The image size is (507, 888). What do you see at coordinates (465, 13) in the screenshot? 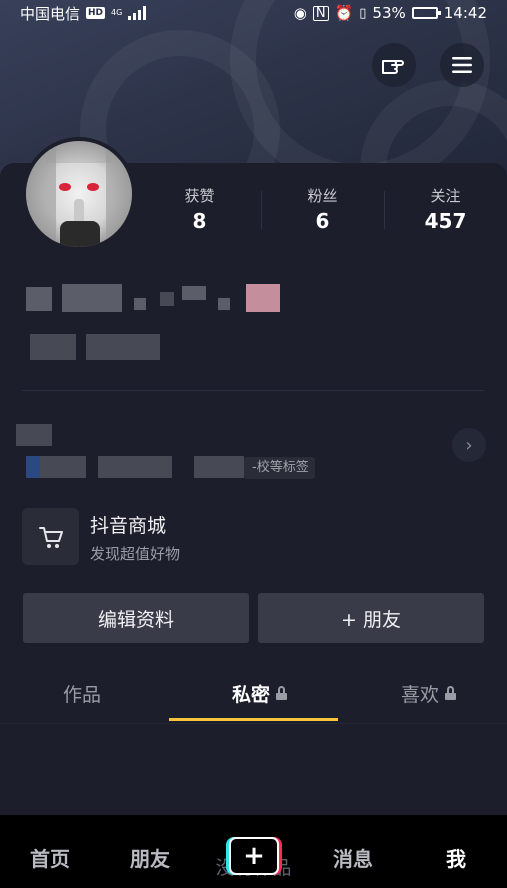
I see `clock: 14:42` at bounding box center [465, 13].